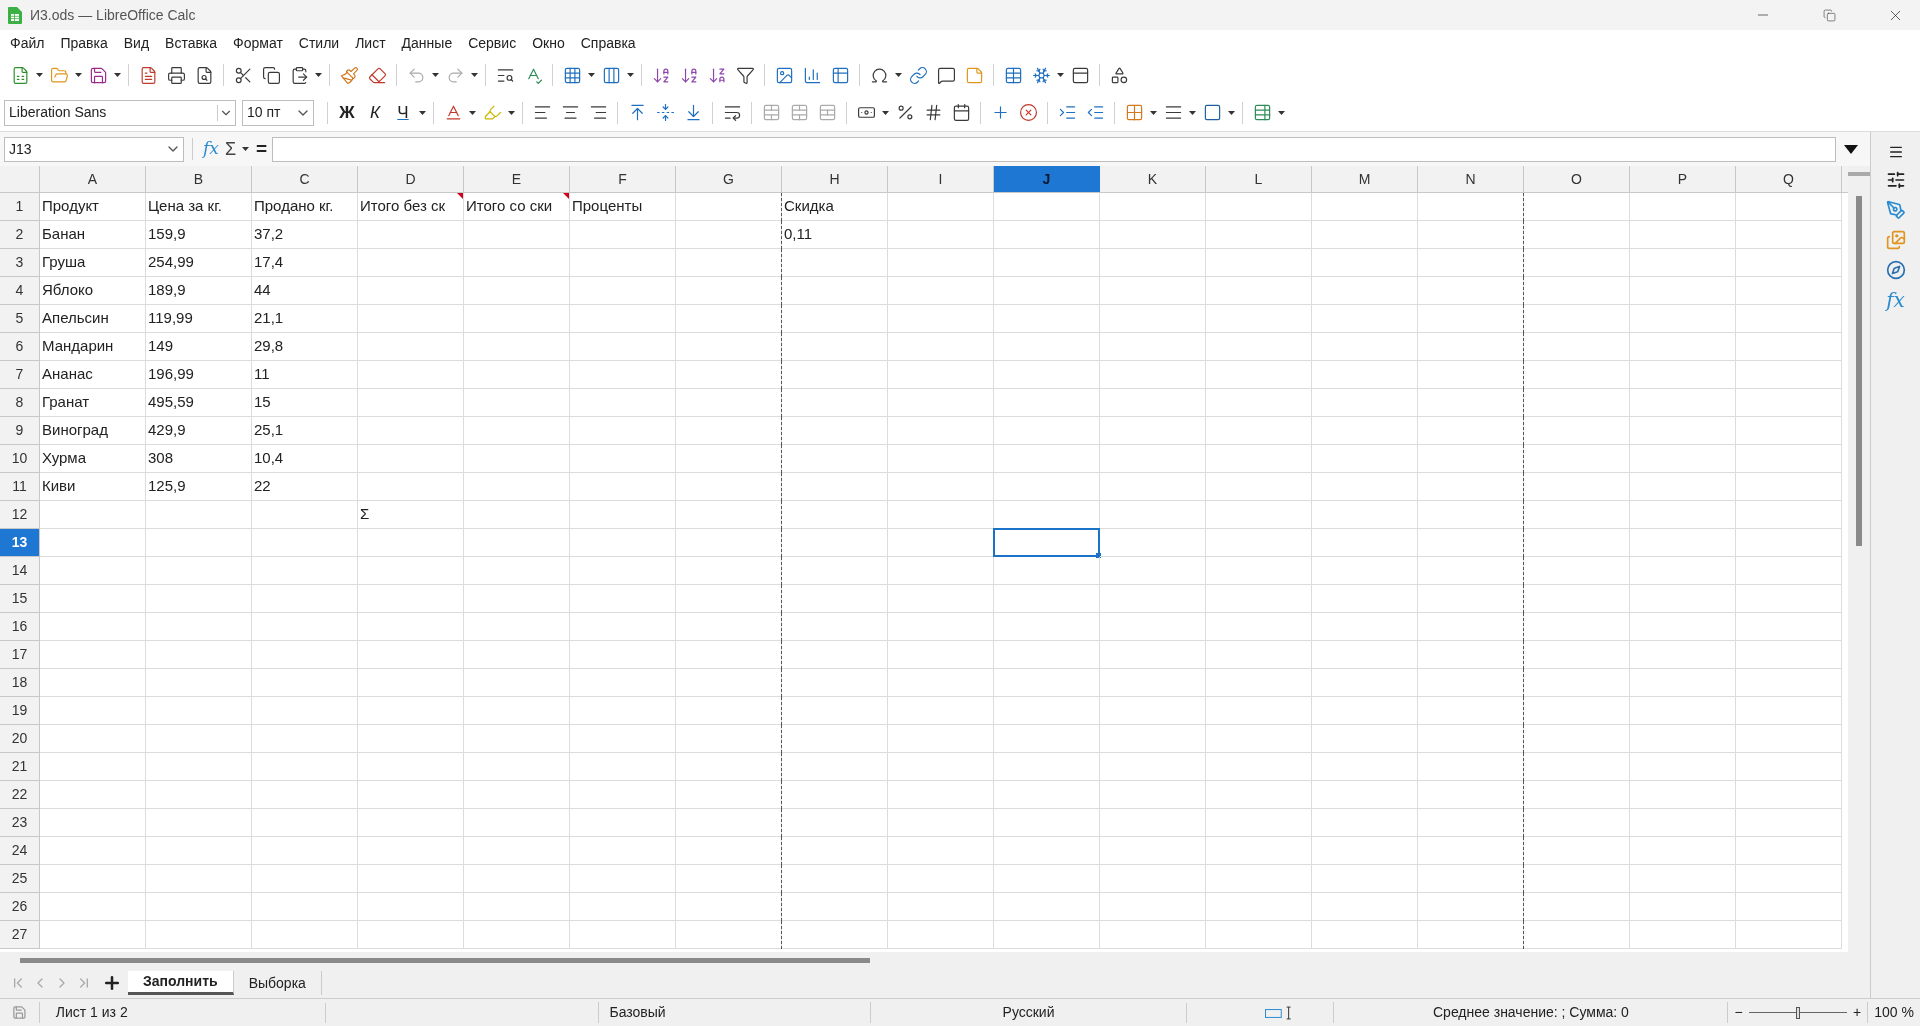 The width and height of the screenshot is (1920, 1026). I want to click on menu-item: Данные, so click(427, 43).